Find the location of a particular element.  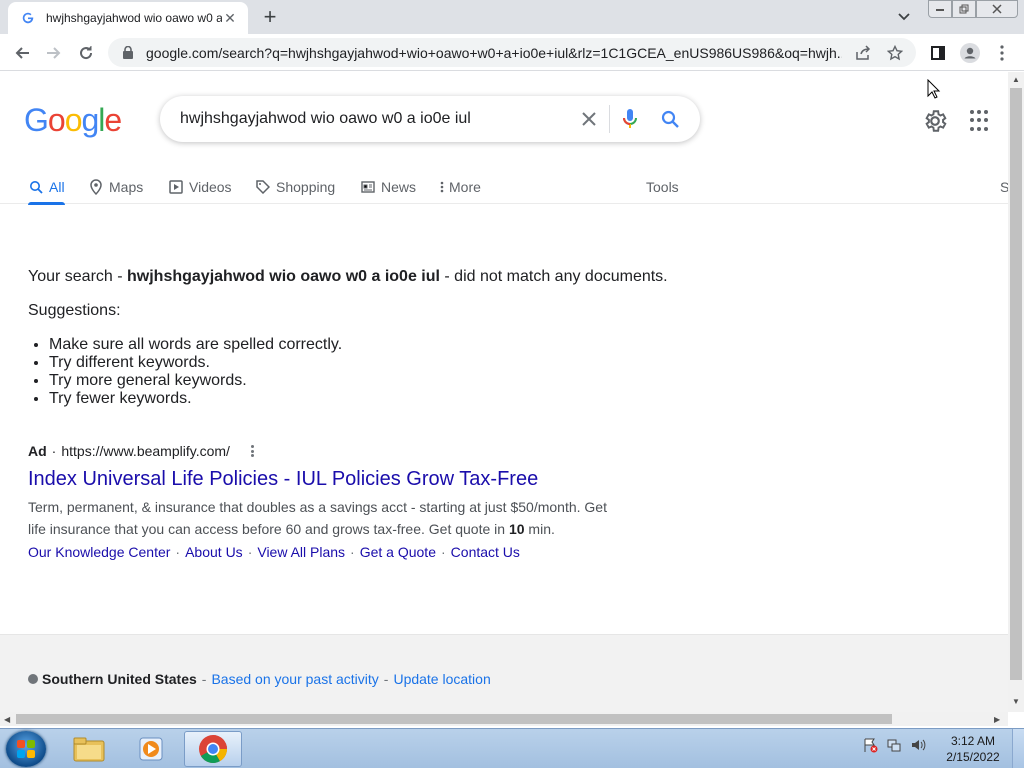

new-tab-button: + is located at coordinates (270, 16).